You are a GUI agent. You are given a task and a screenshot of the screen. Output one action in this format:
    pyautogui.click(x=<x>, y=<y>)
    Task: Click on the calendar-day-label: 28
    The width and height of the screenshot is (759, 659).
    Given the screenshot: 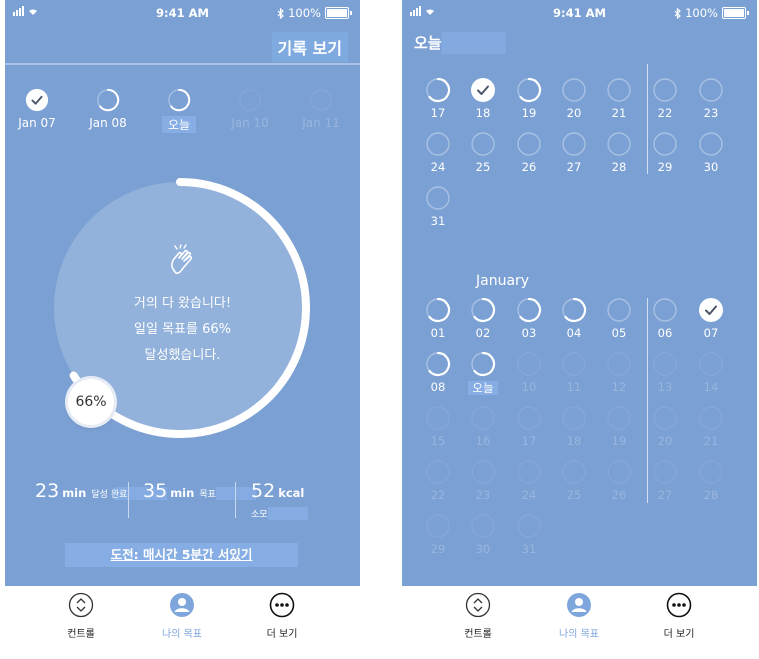 What is the action you would take?
    pyautogui.click(x=711, y=495)
    